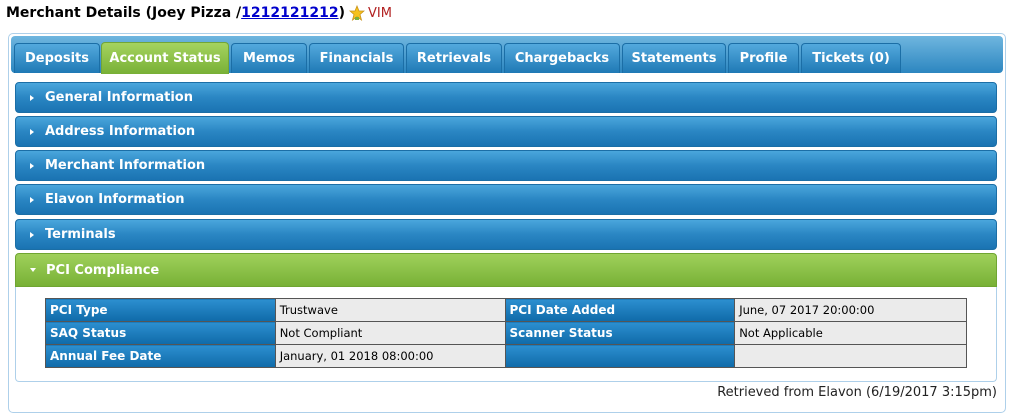 The image size is (1011, 417). What do you see at coordinates (269, 58) in the screenshot?
I see `tab-memos: Memos` at bounding box center [269, 58].